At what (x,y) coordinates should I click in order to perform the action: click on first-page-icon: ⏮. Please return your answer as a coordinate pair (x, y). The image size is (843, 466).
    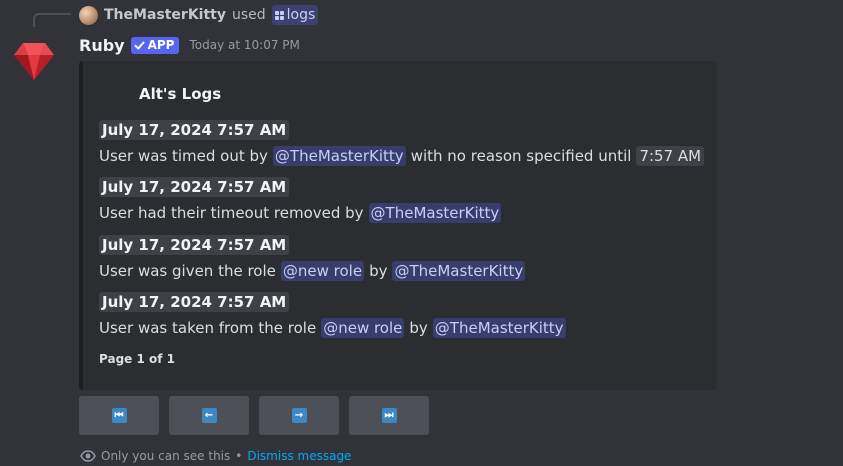
    Looking at the image, I should click on (119, 415).